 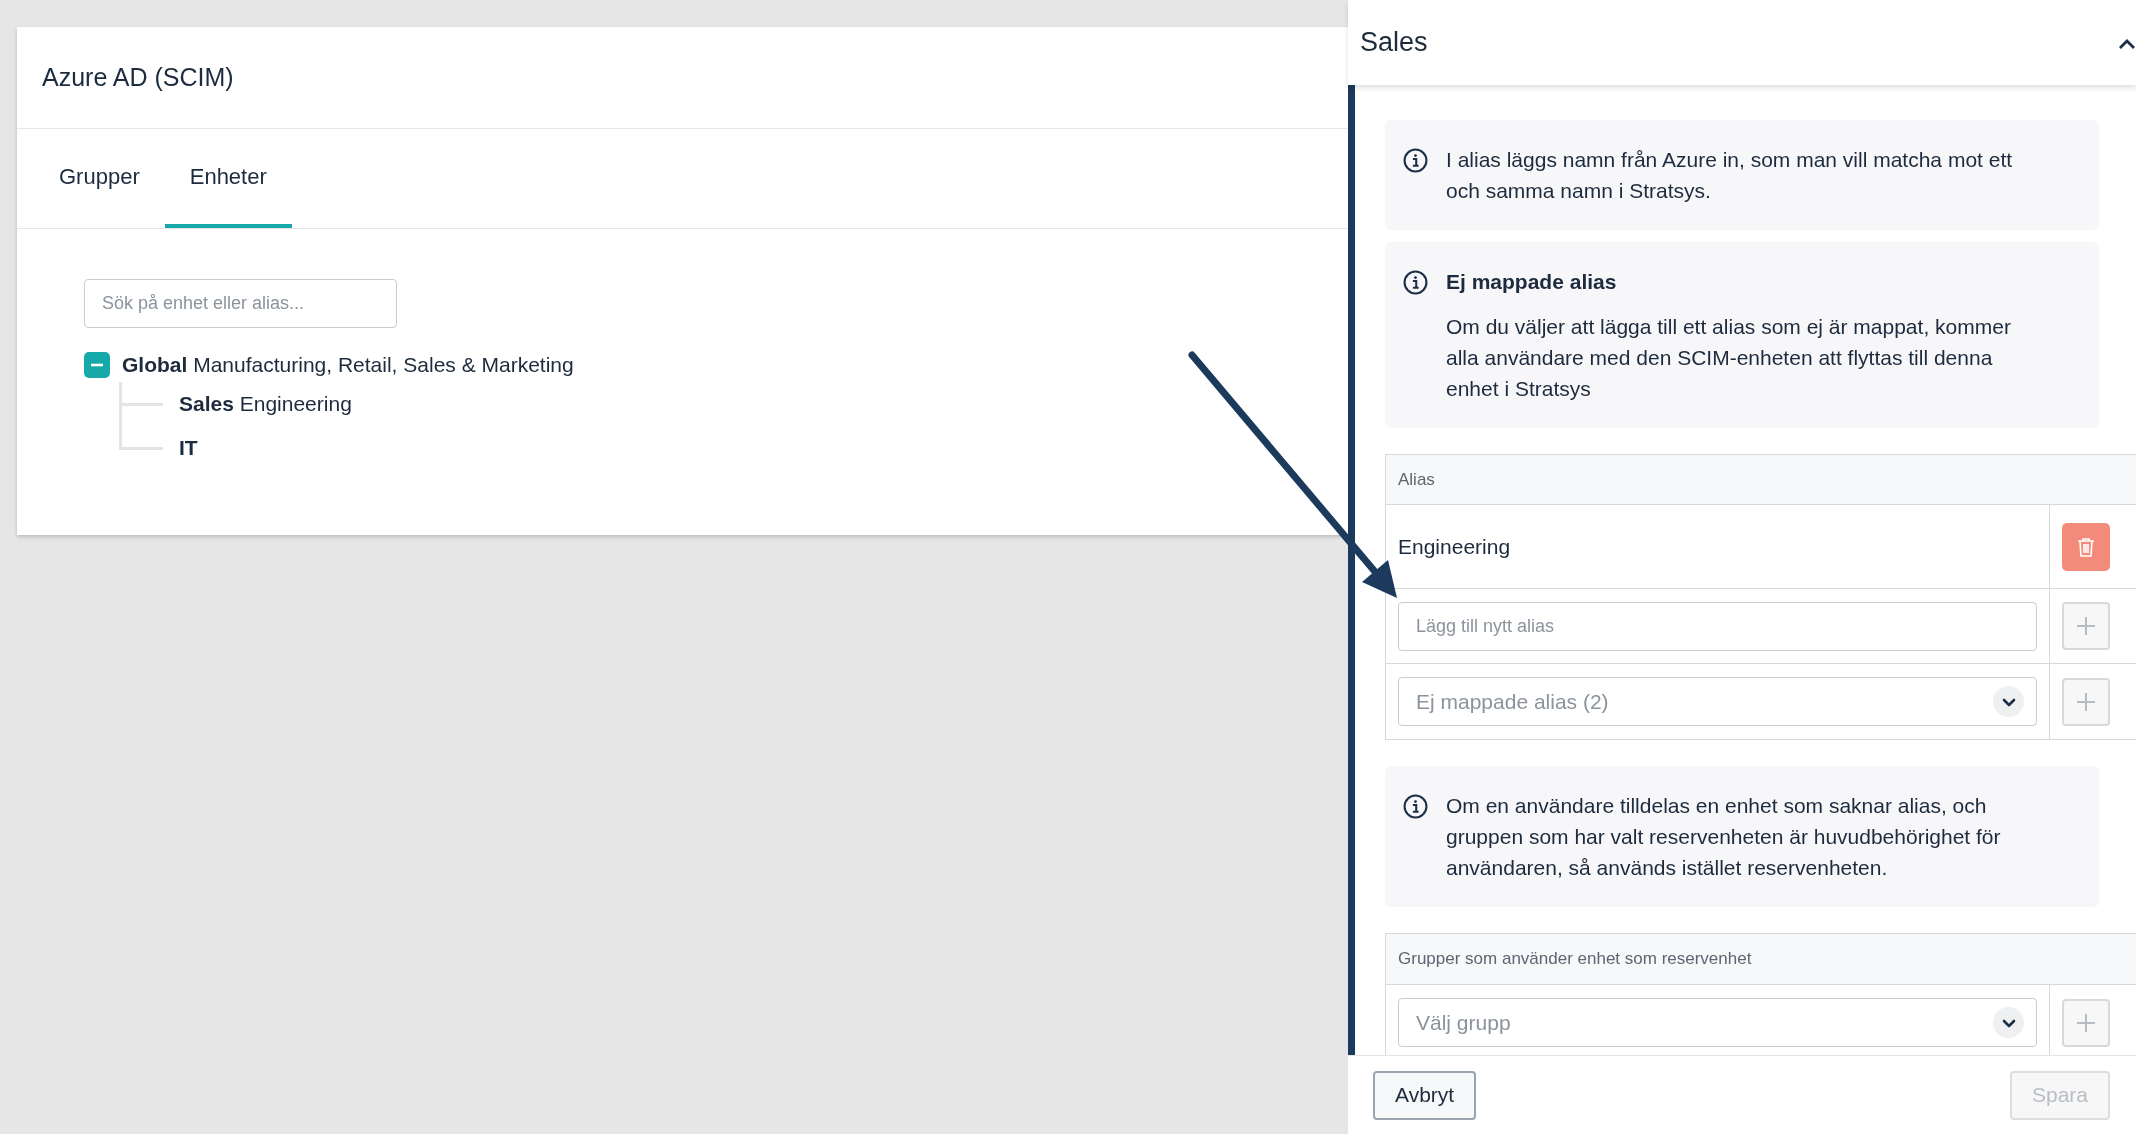 What do you see at coordinates (1416, 479) in the screenshot?
I see `column-header: Alias` at bounding box center [1416, 479].